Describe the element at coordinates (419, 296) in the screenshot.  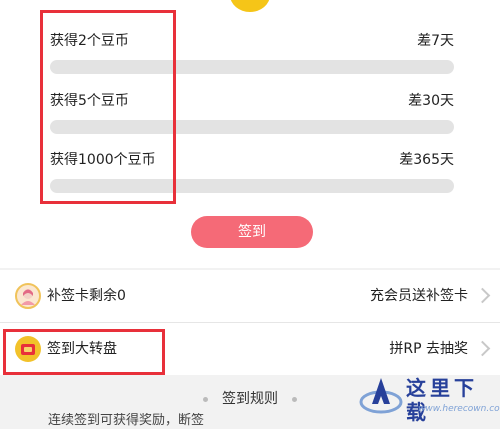
I see `makeup-card-action: 充会员送补签卡` at that location.